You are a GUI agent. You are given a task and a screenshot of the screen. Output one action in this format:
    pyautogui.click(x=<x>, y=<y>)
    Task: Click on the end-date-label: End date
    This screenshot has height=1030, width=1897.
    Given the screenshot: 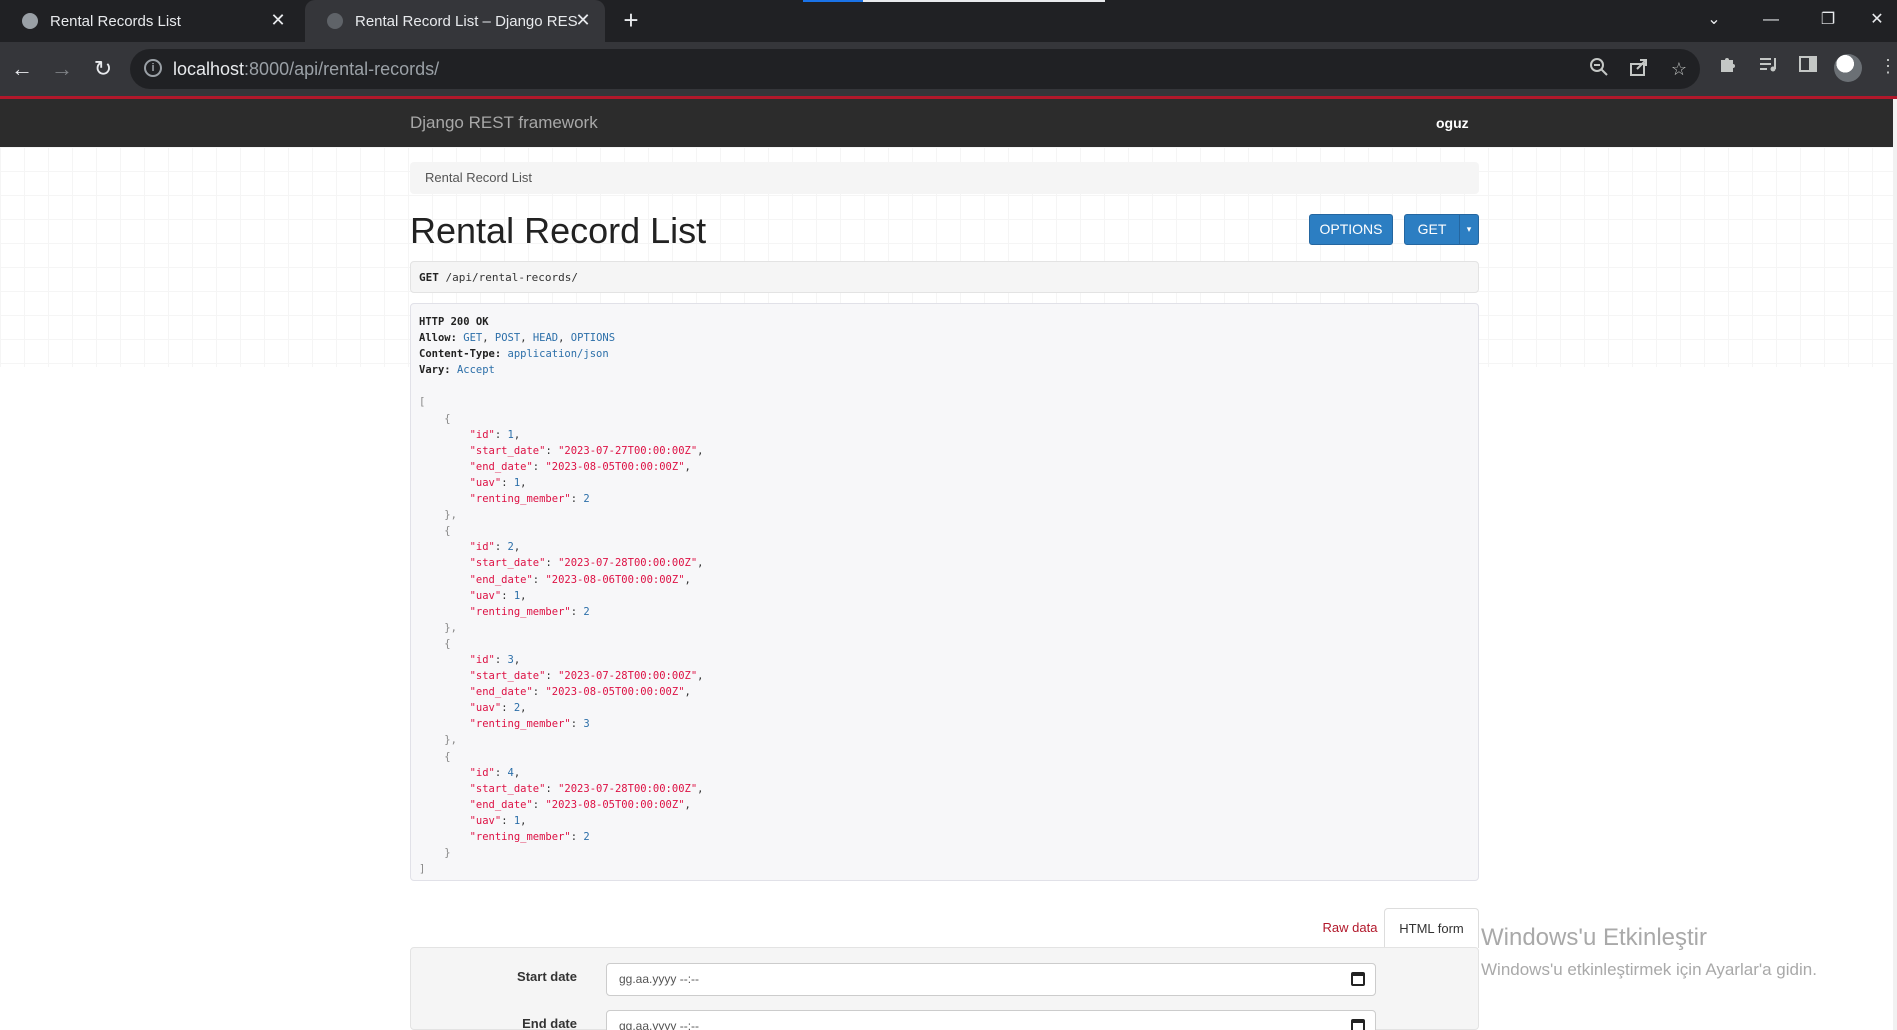 What is the action you would take?
    pyautogui.click(x=549, y=1023)
    